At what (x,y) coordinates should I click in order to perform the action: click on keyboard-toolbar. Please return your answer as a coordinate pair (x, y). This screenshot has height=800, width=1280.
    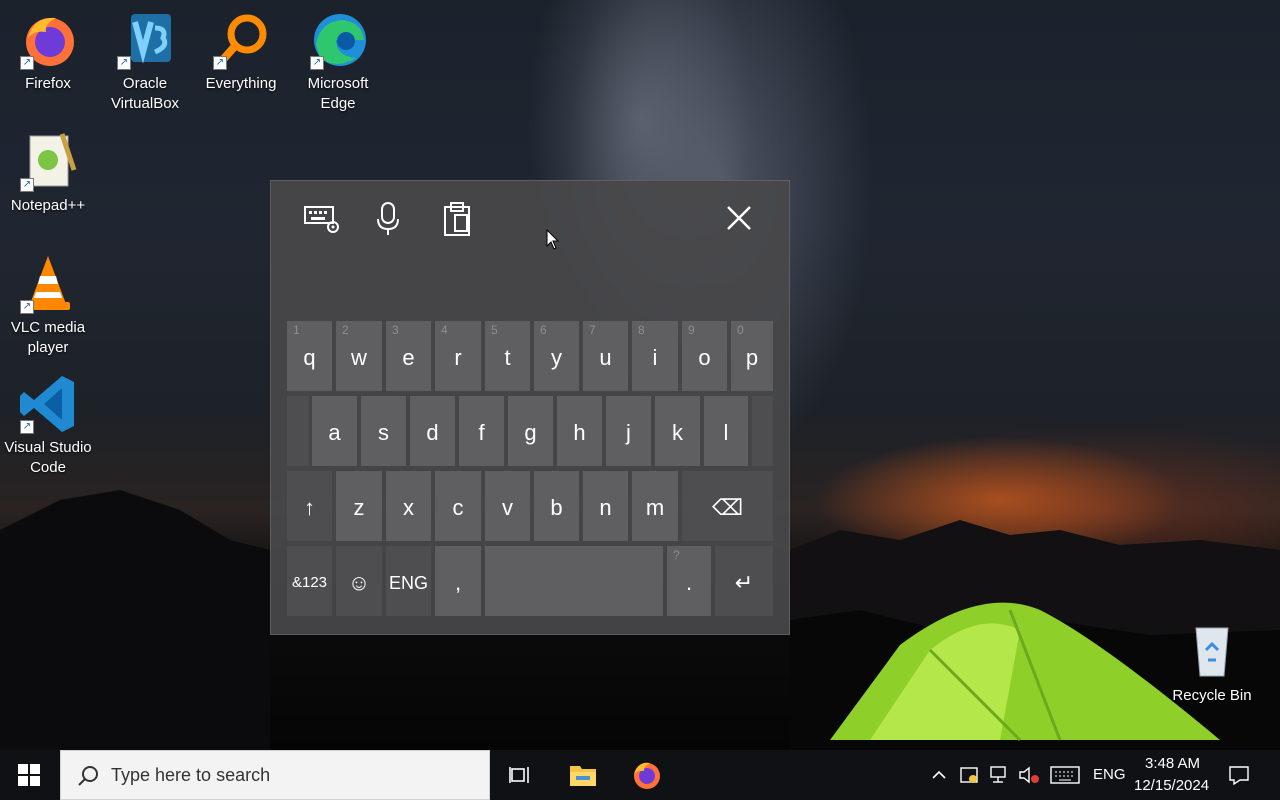
    Looking at the image, I should click on (531, 216).